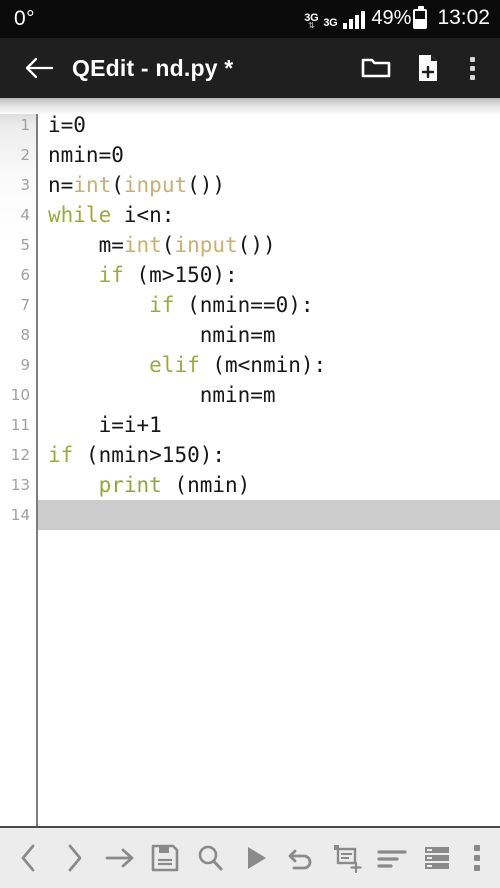 Image resolution: width=500 pixels, height=888 pixels. I want to click on play-run-icon, so click(256, 858).